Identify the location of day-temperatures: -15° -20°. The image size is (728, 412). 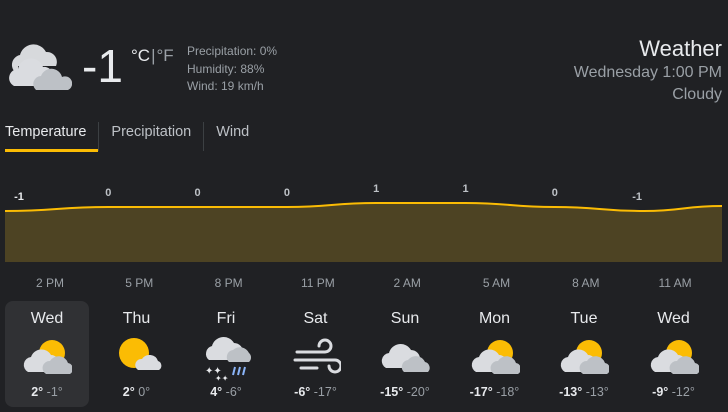
(405, 392).